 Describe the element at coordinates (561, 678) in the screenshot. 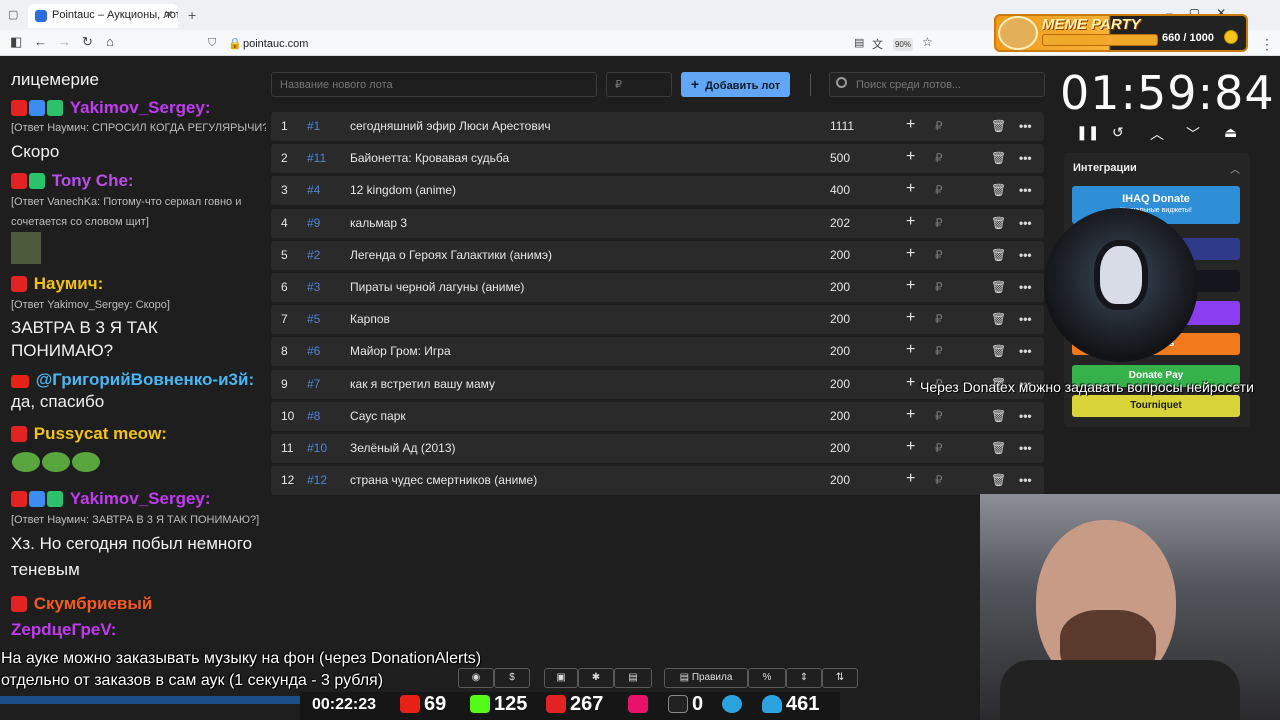

I see `save-icon: ▣` at that location.